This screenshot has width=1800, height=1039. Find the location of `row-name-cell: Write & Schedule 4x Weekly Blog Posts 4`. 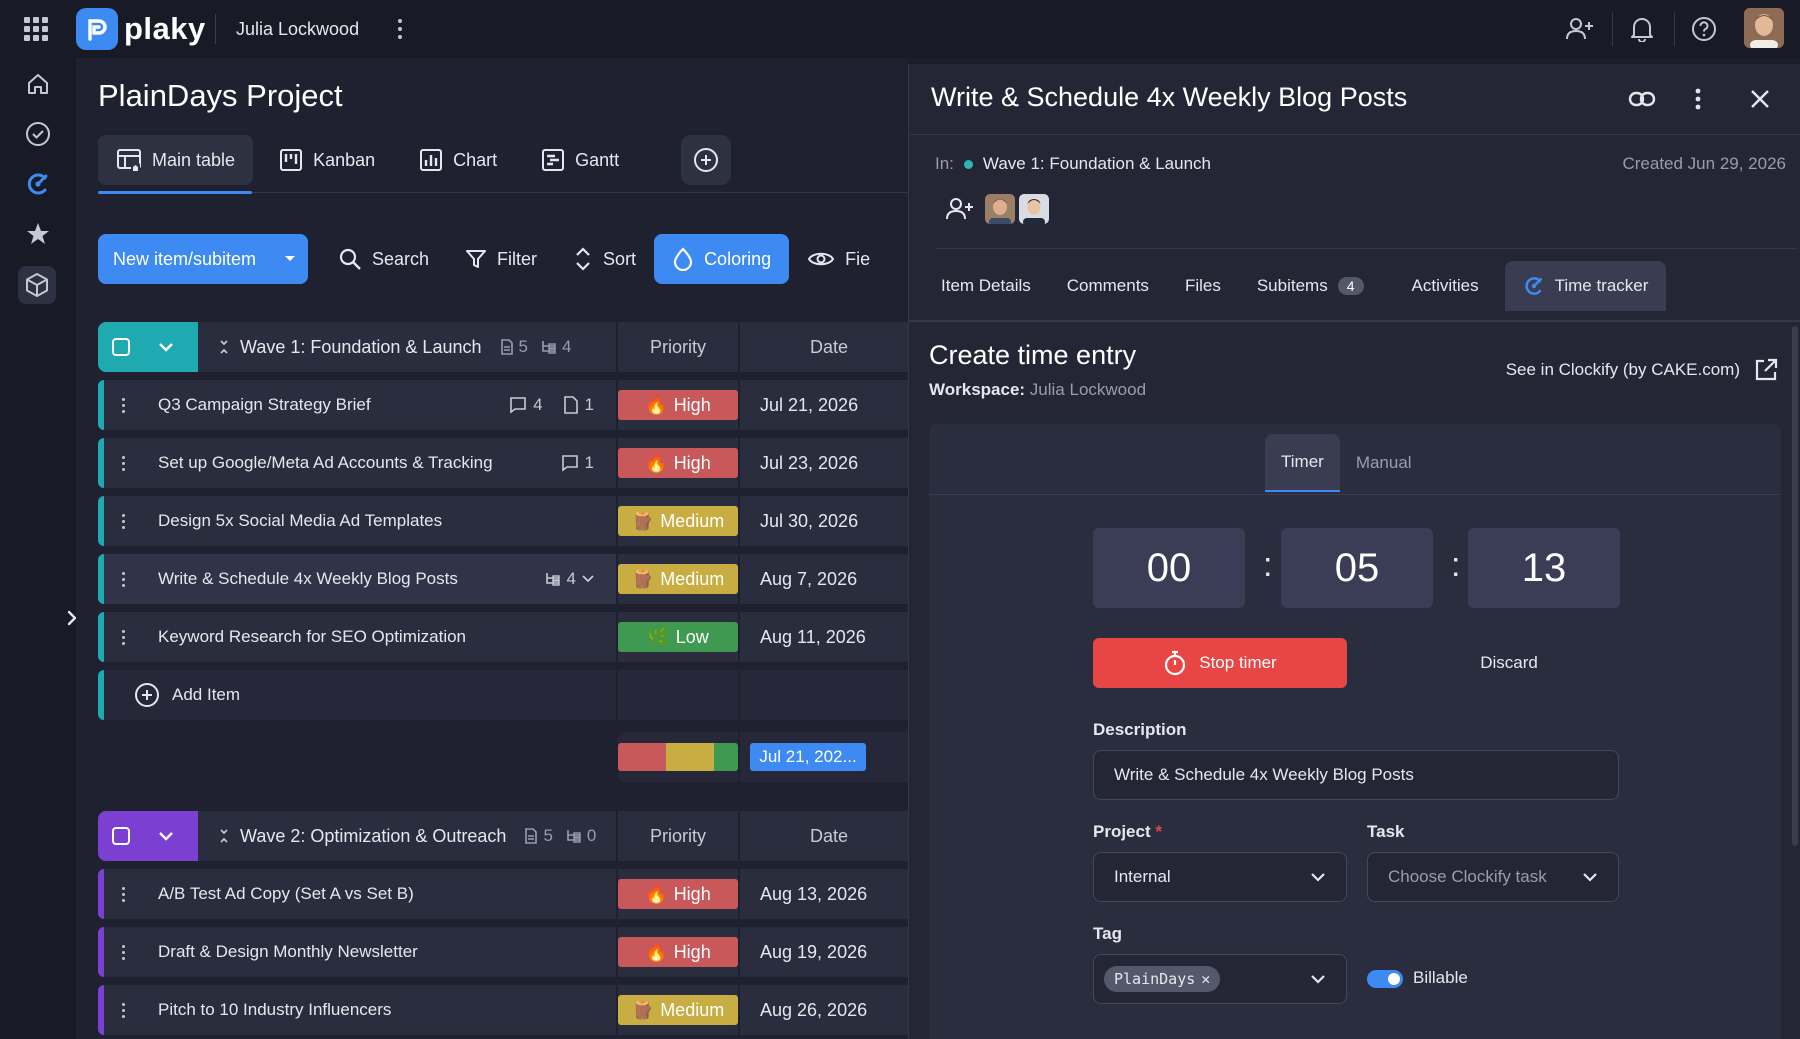

row-name-cell: Write & Schedule 4x Weekly Blog Posts 4 is located at coordinates (357, 579).